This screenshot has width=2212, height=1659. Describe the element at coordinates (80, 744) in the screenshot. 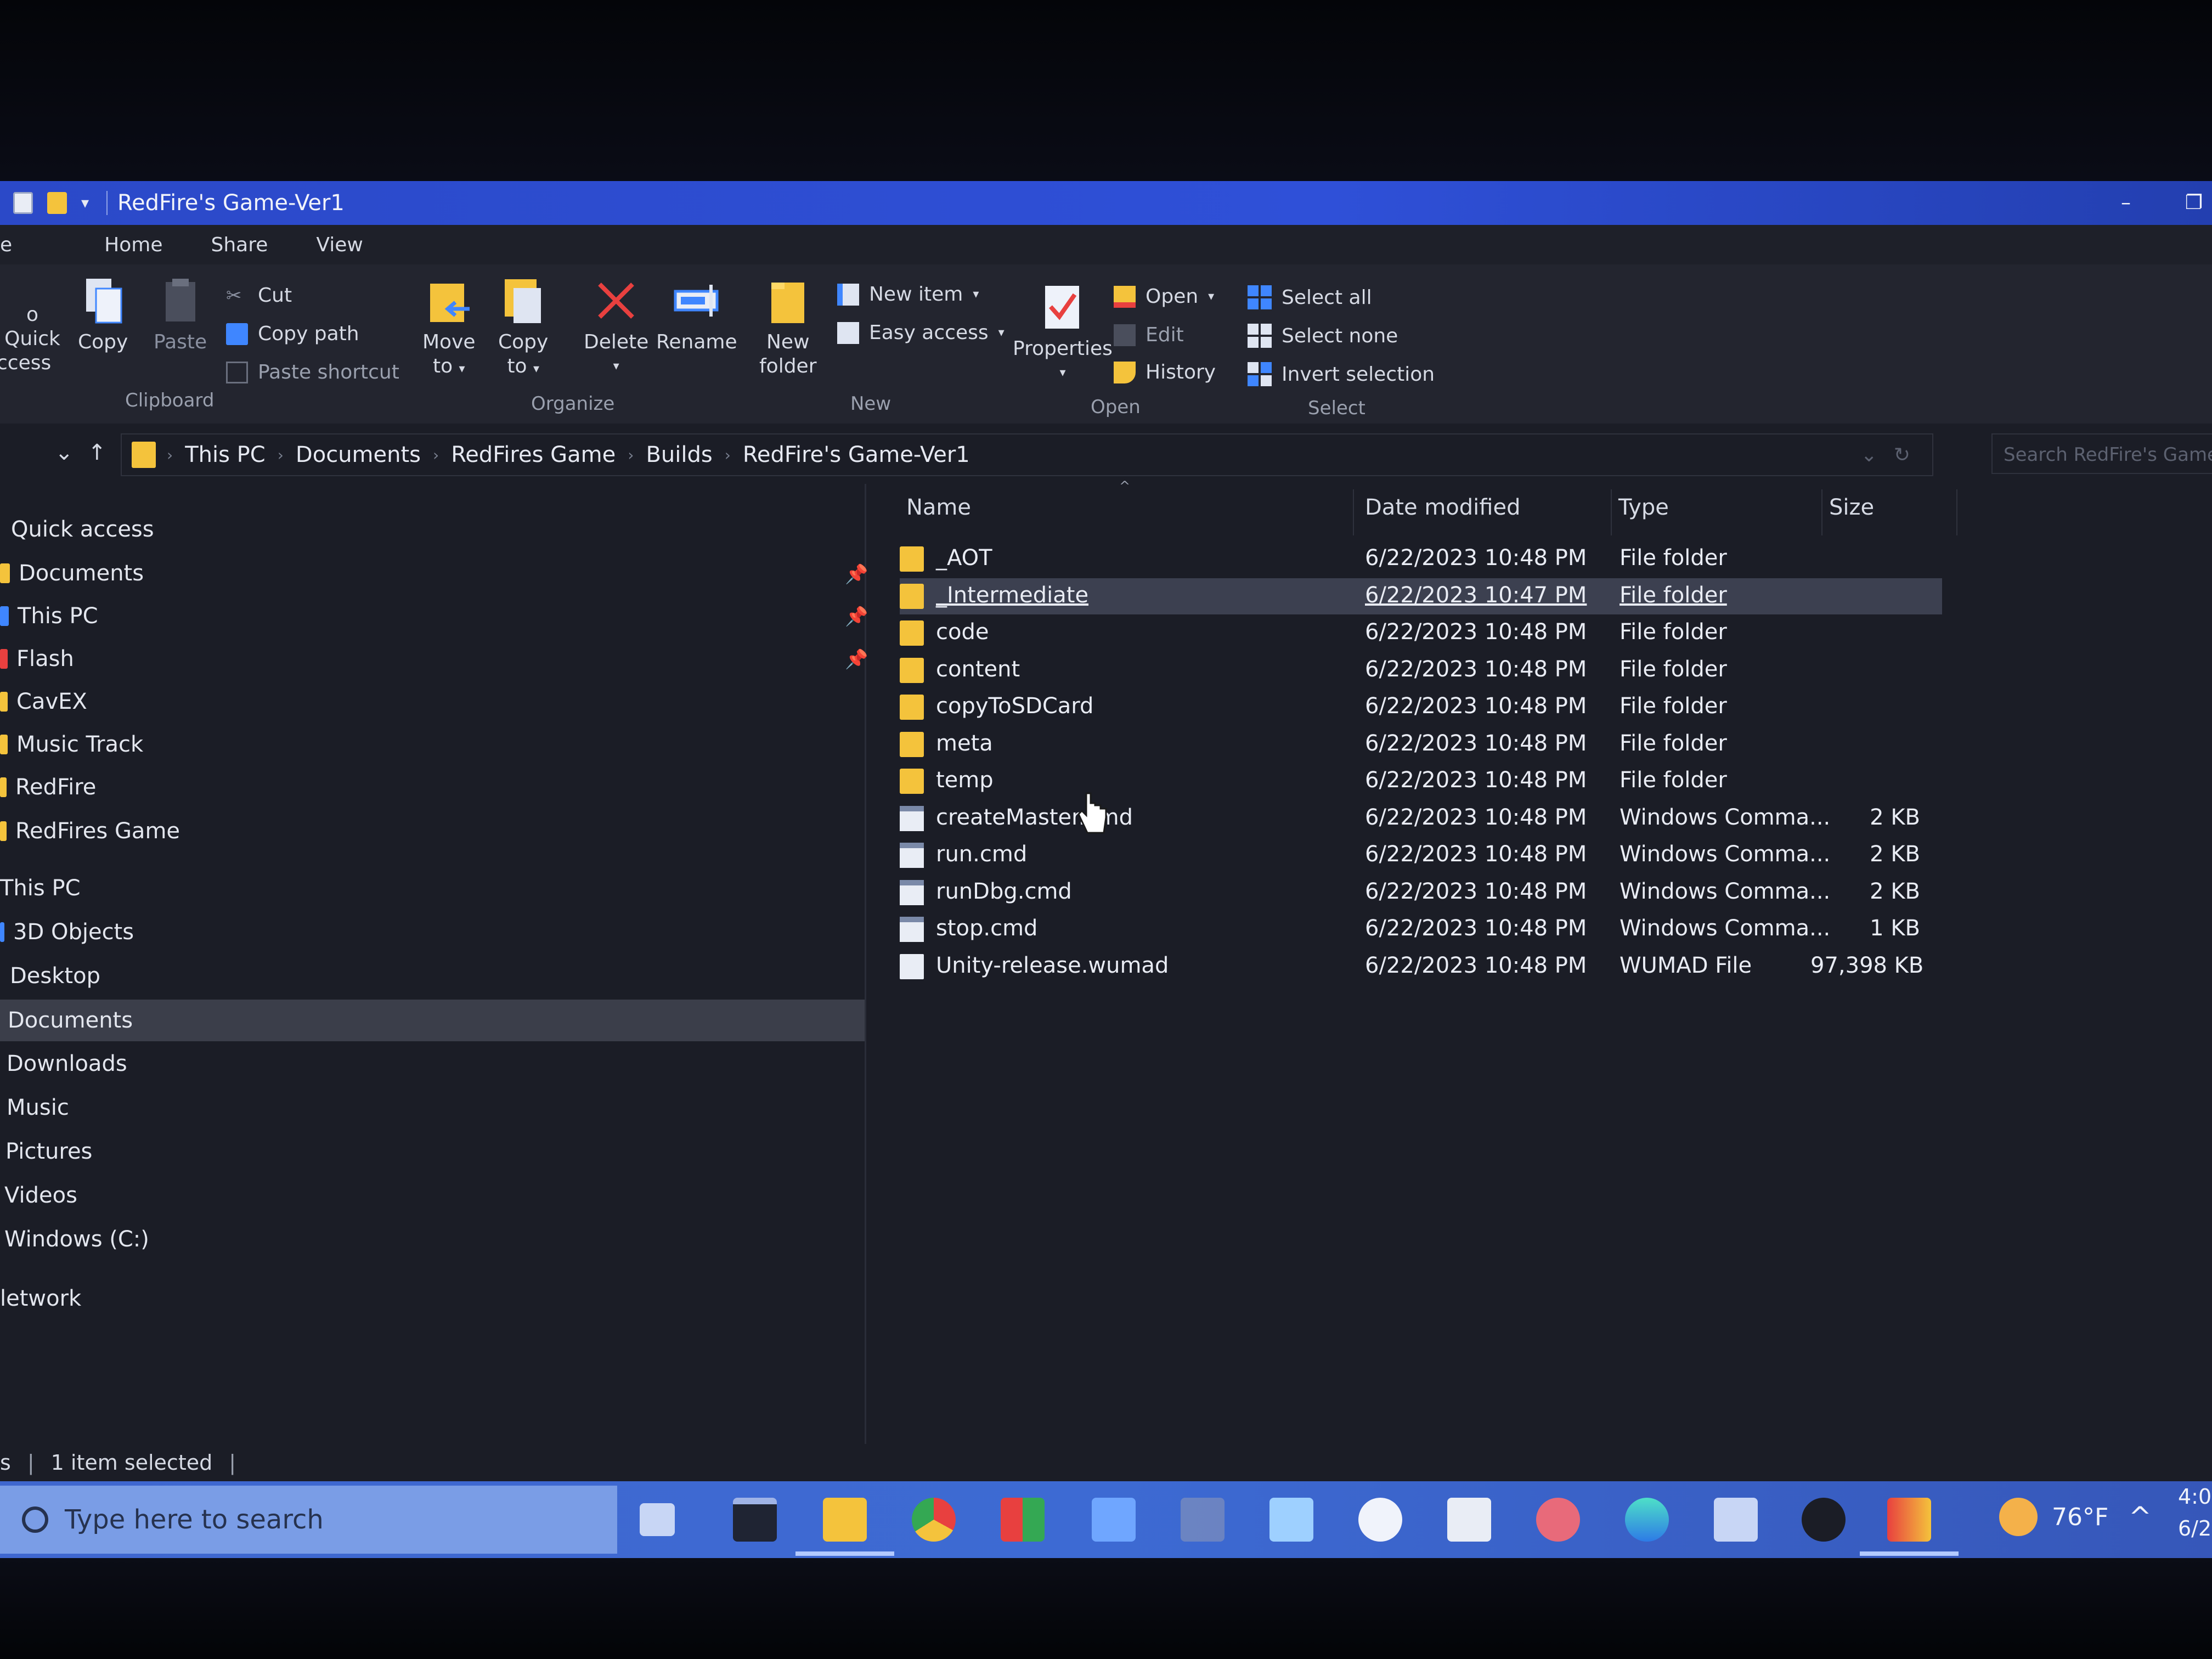

I see `nav-label: Music Track` at that location.